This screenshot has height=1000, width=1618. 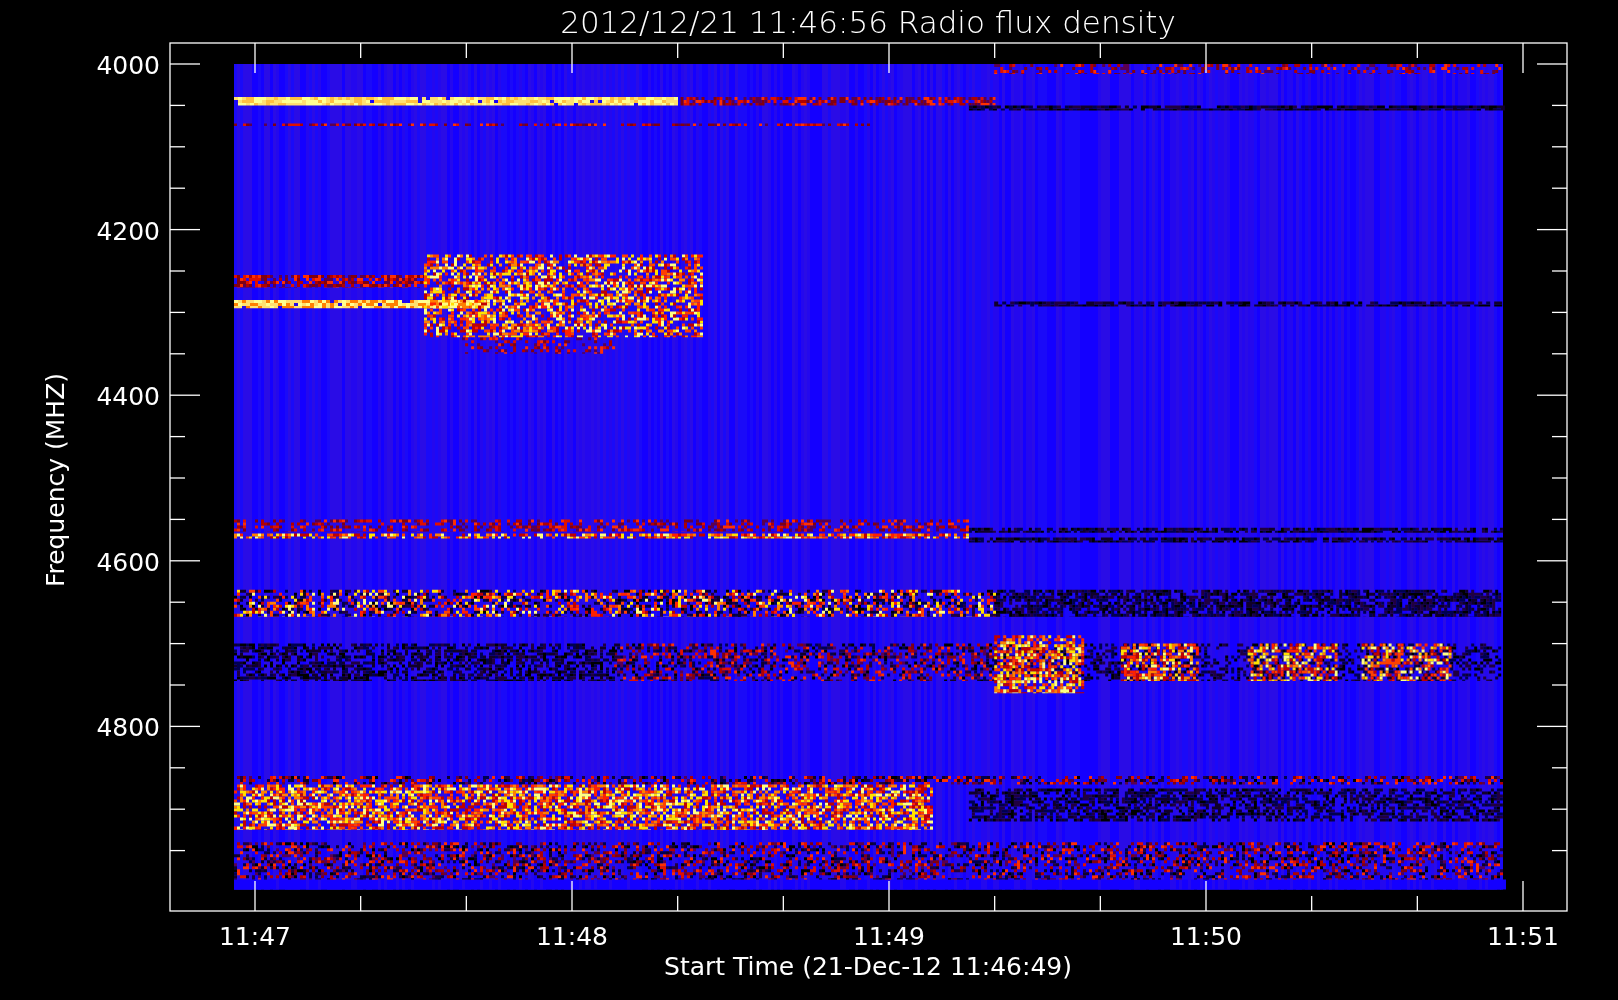 I want to click on x-tick-label: 11:49, so click(x=889, y=936).